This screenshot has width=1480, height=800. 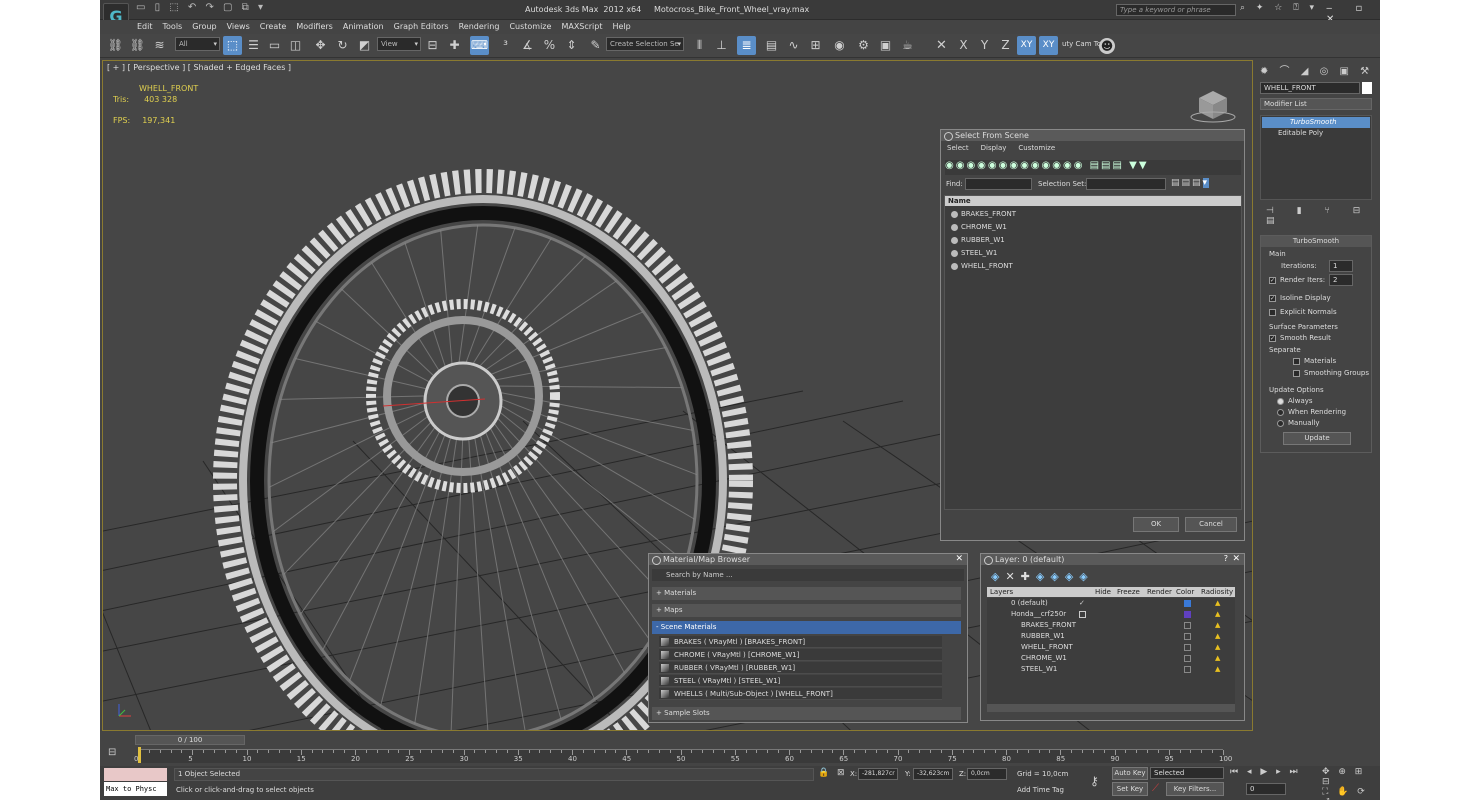 I want to click on sfs-item: STEEL_W1, so click(x=1093, y=253).